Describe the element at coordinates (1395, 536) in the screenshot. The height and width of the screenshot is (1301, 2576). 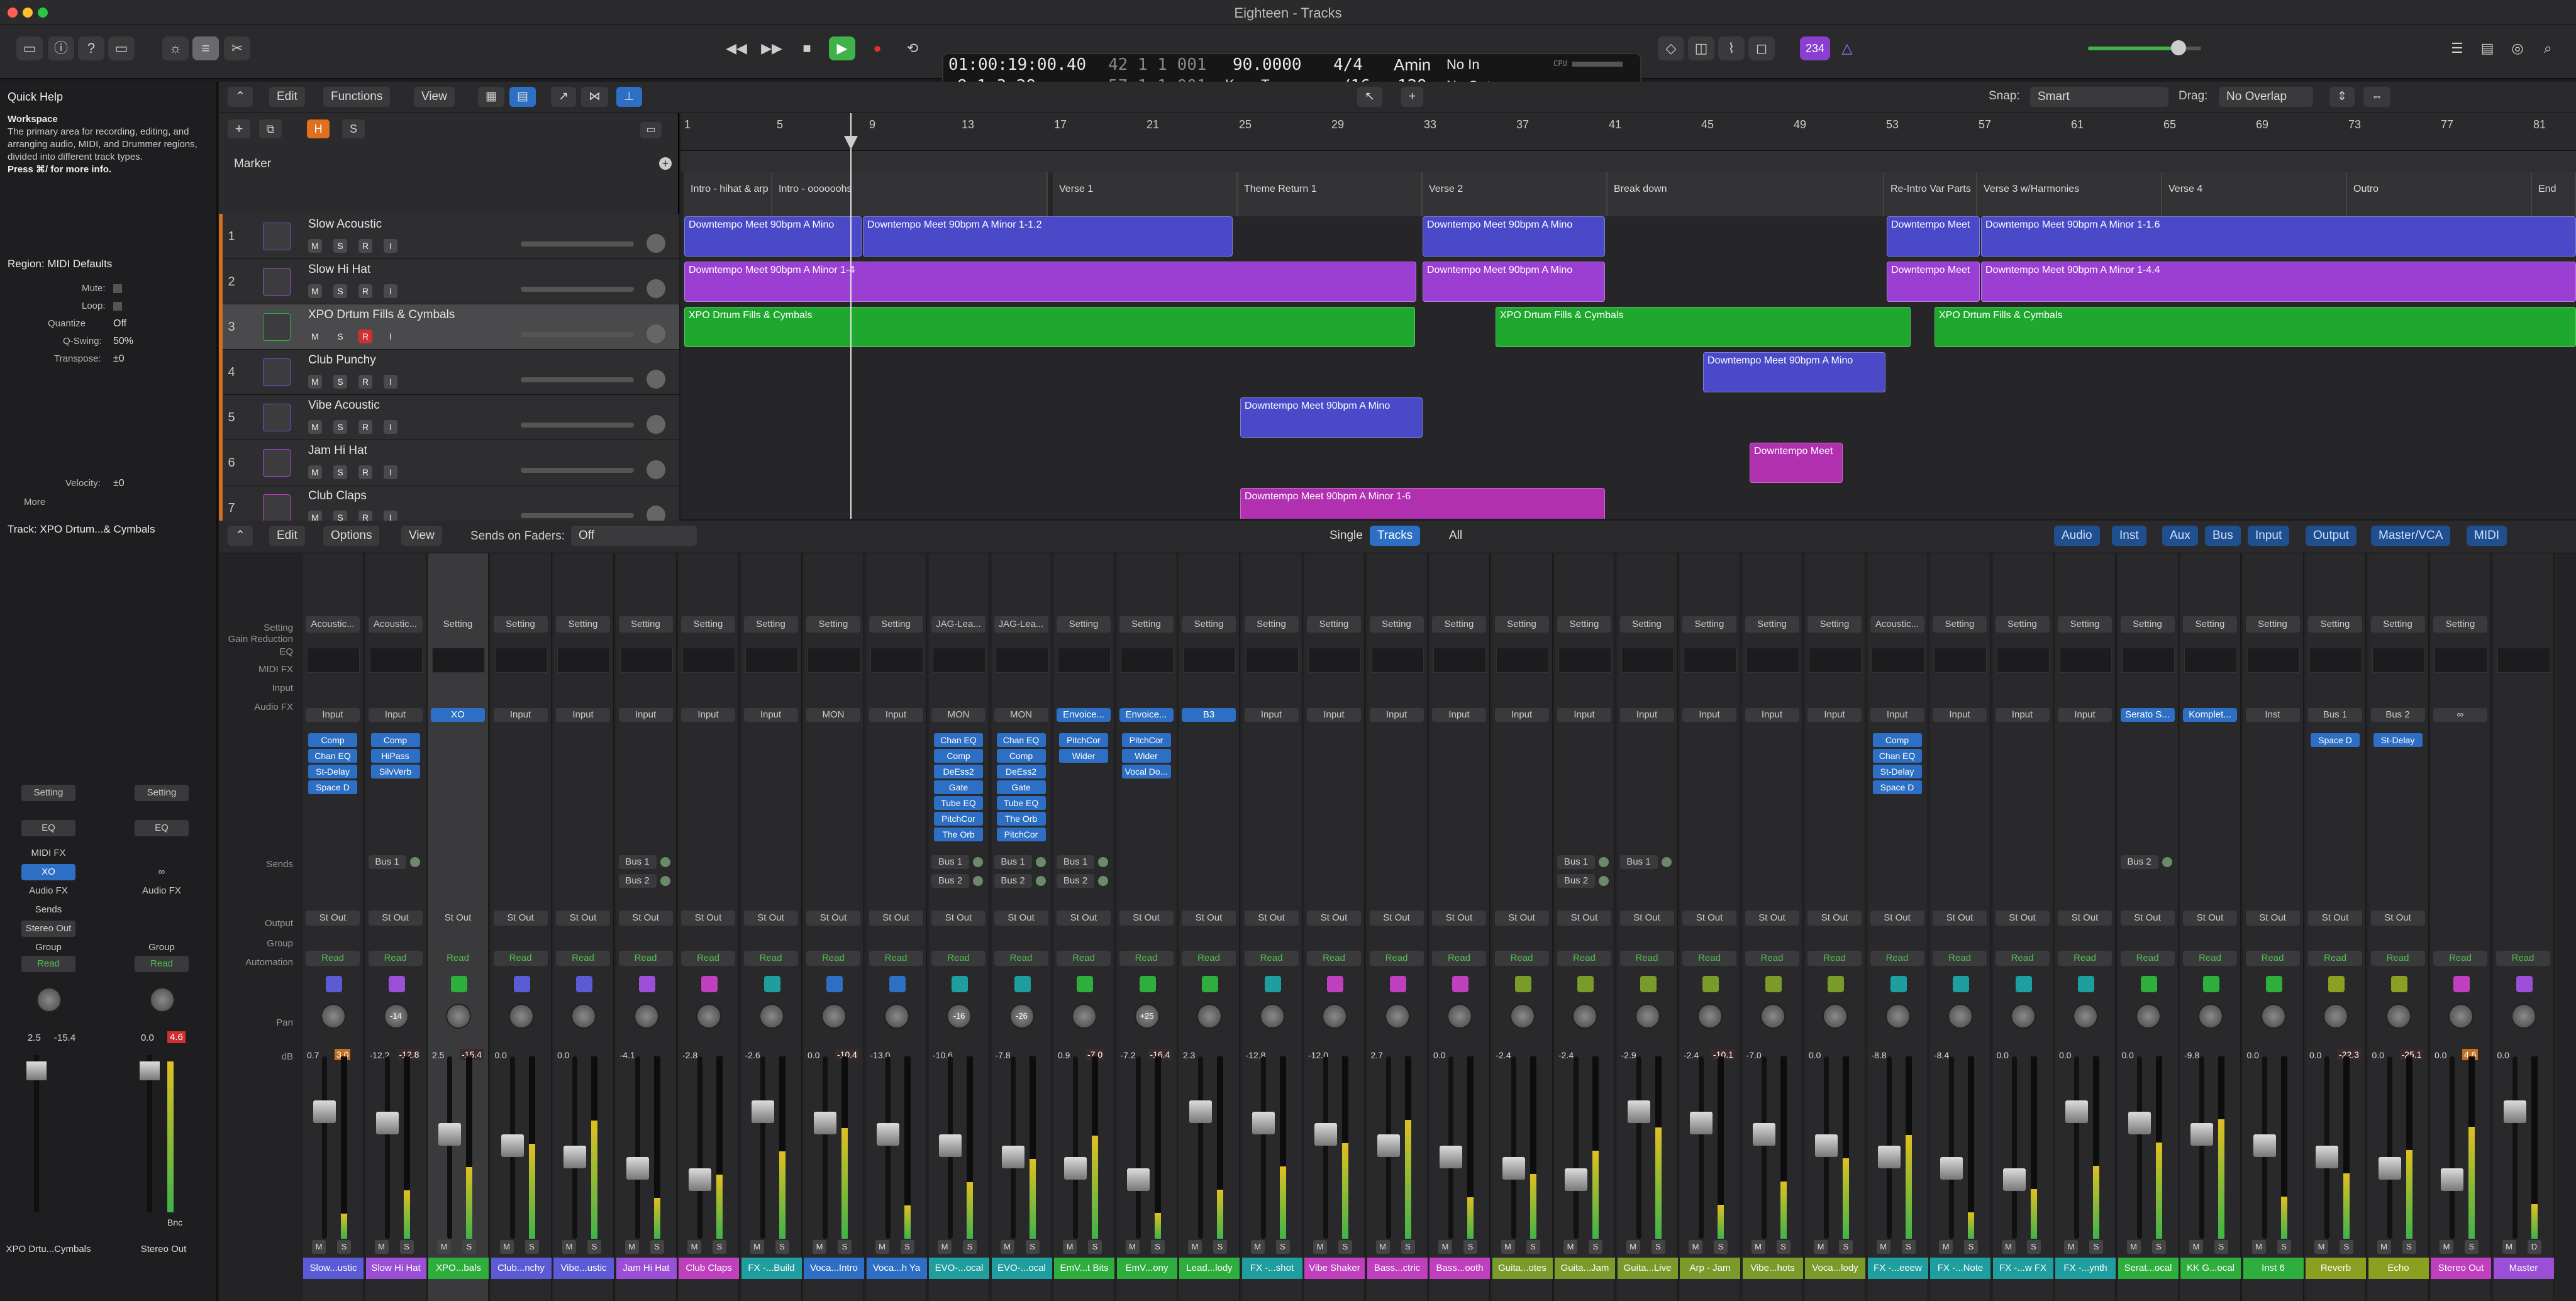
I see `mixer-tracks-button: Tracks` at that location.